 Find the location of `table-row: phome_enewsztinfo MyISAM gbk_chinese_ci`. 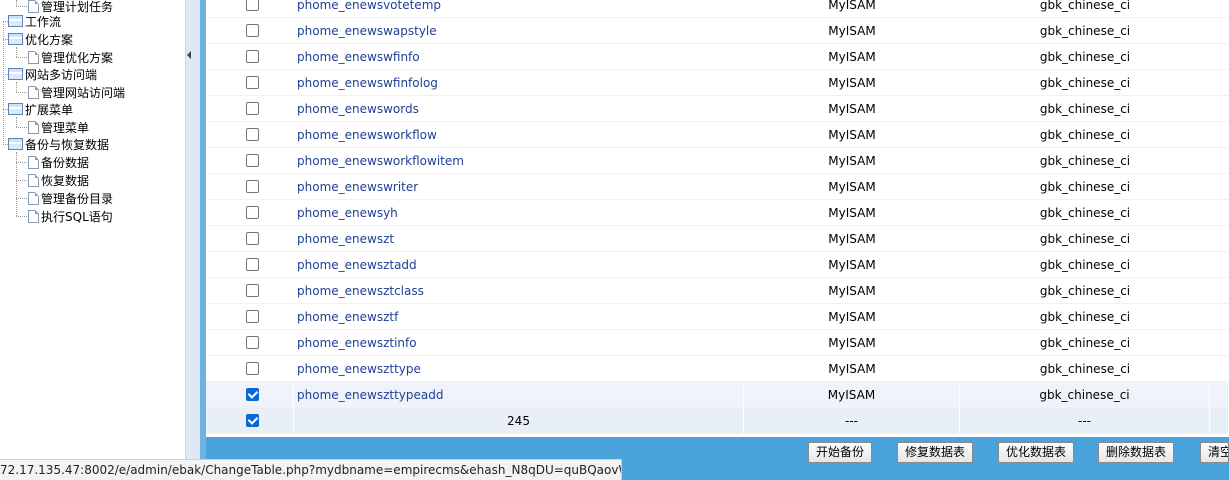

table-row: phome_enewsztinfo MyISAM gbk_chinese_ci is located at coordinates (717, 343).